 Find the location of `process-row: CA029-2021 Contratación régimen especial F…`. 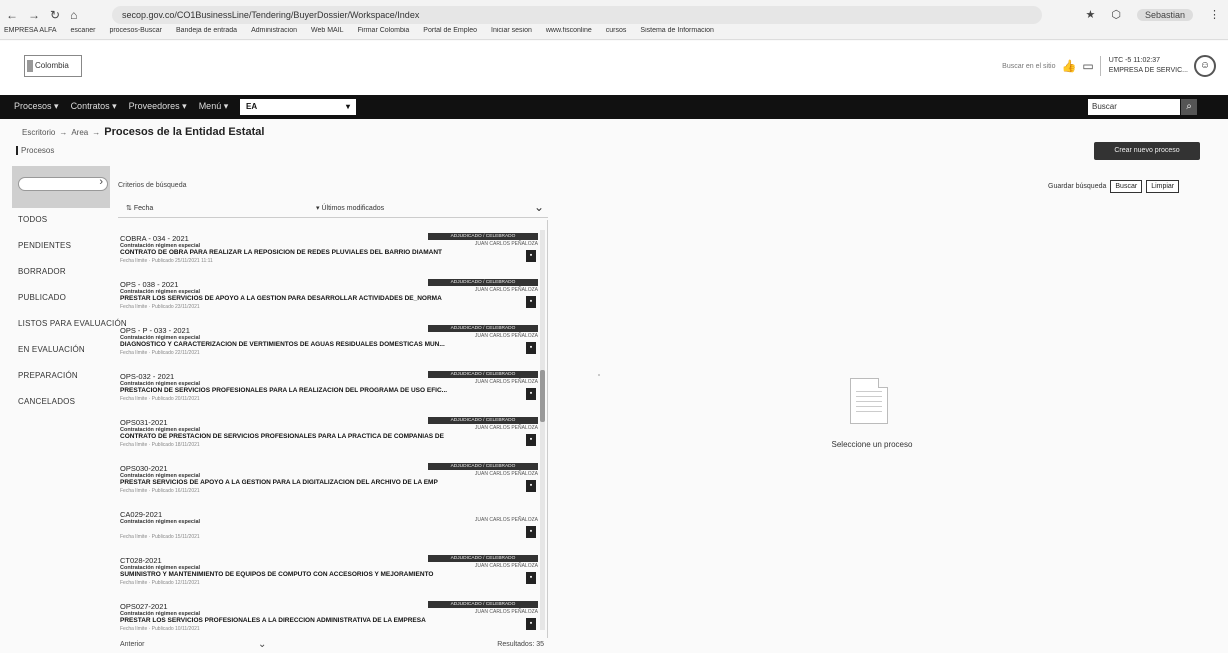

process-row: CA029-2021 Contratación régimen especial F… is located at coordinates (330, 533).